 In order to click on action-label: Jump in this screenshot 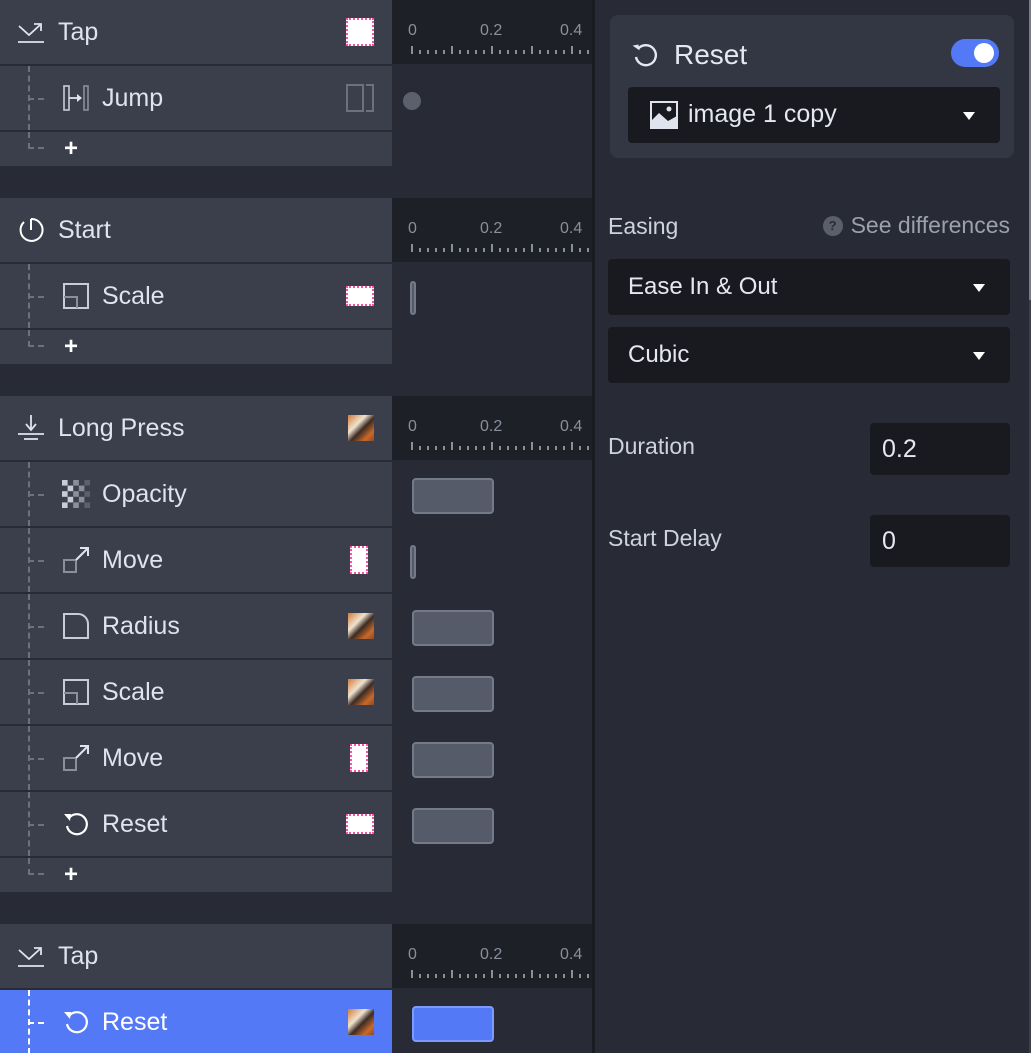, I will do `click(133, 97)`.